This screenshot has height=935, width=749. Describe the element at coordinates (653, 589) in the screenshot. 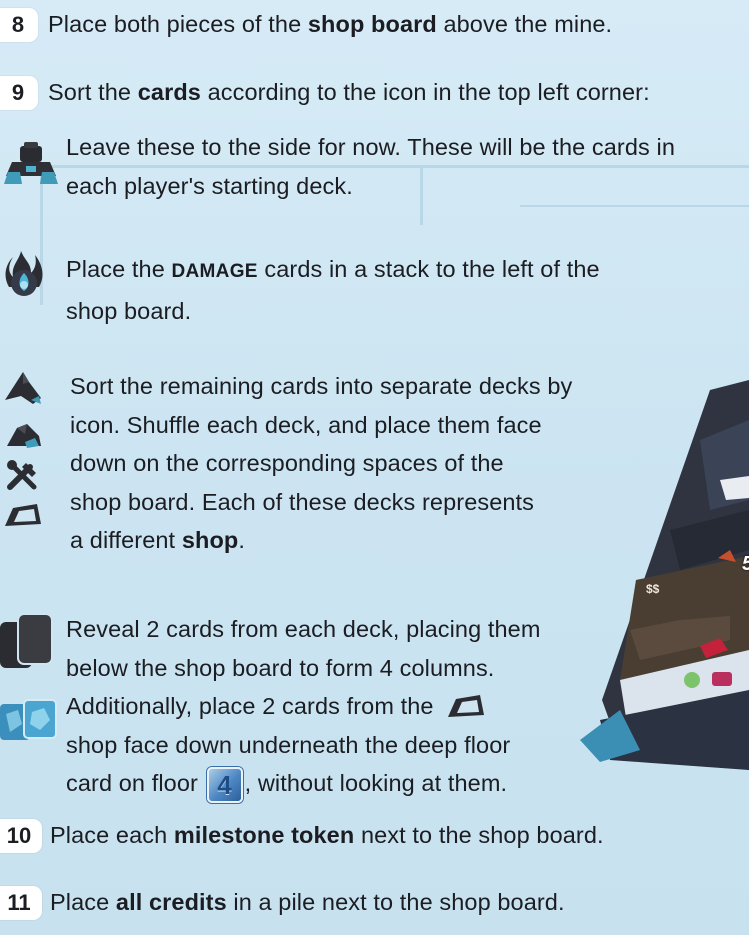

I see `card-price-symbol: $$` at that location.